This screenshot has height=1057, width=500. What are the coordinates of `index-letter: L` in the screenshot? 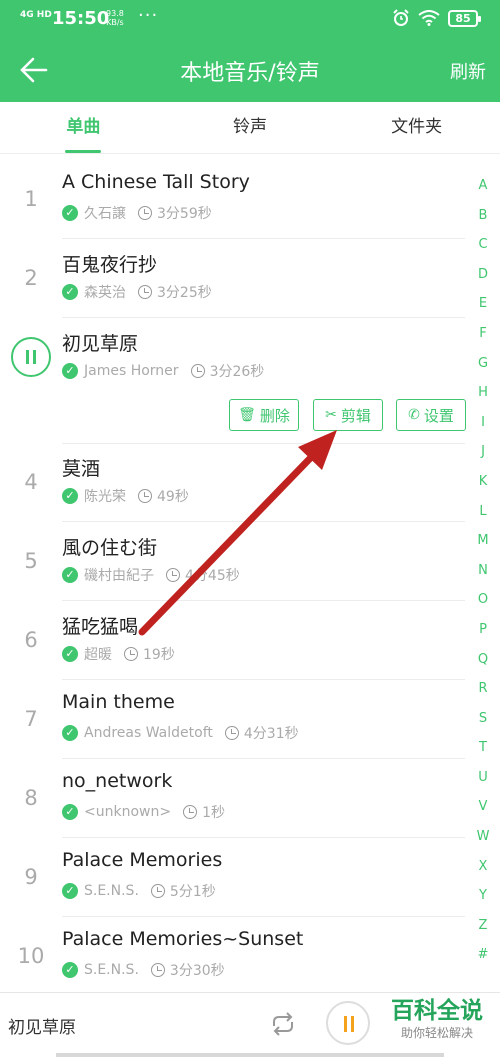 It's located at (483, 519).